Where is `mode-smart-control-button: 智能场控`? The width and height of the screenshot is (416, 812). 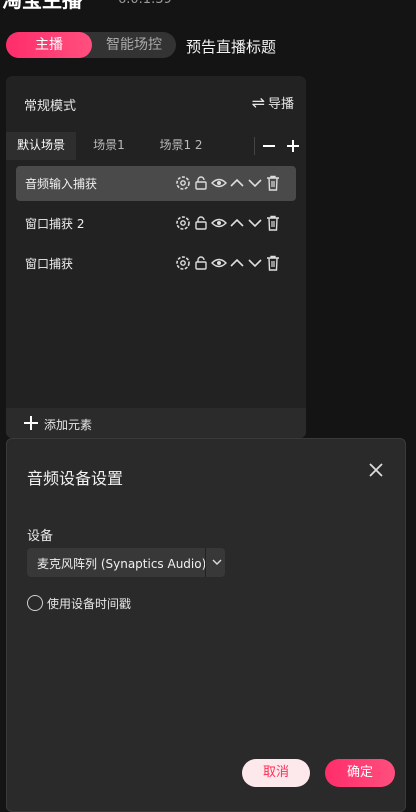 mode-smart-control-button: 智能场控 is located at coordinates (134, 45).